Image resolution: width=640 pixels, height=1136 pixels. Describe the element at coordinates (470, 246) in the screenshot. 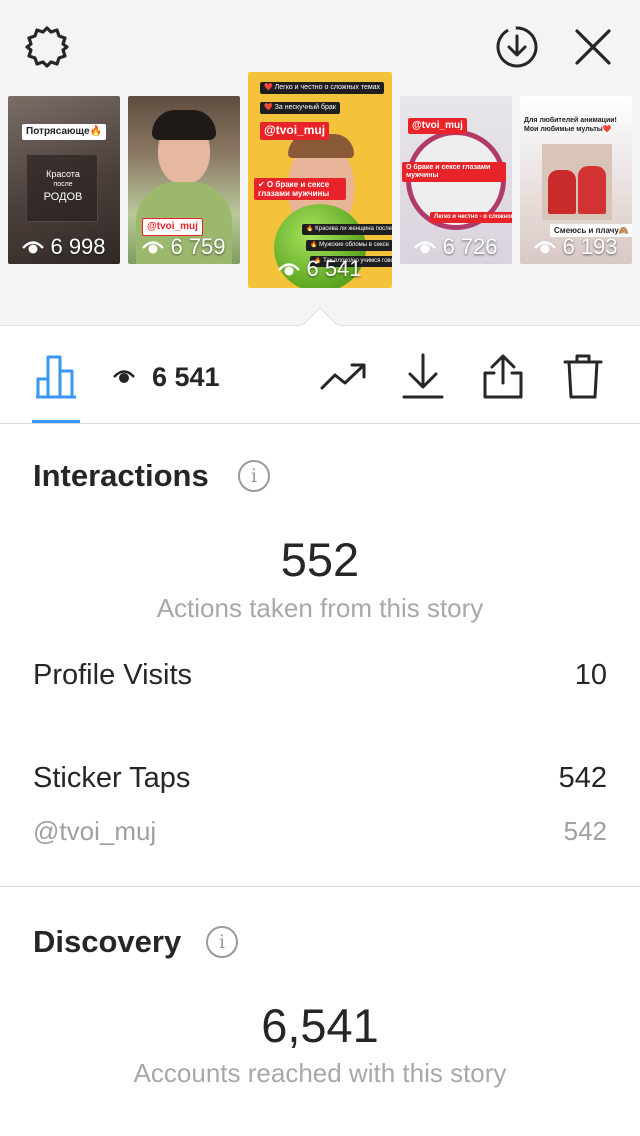

I see `story-views-count: 6 726` at that location.